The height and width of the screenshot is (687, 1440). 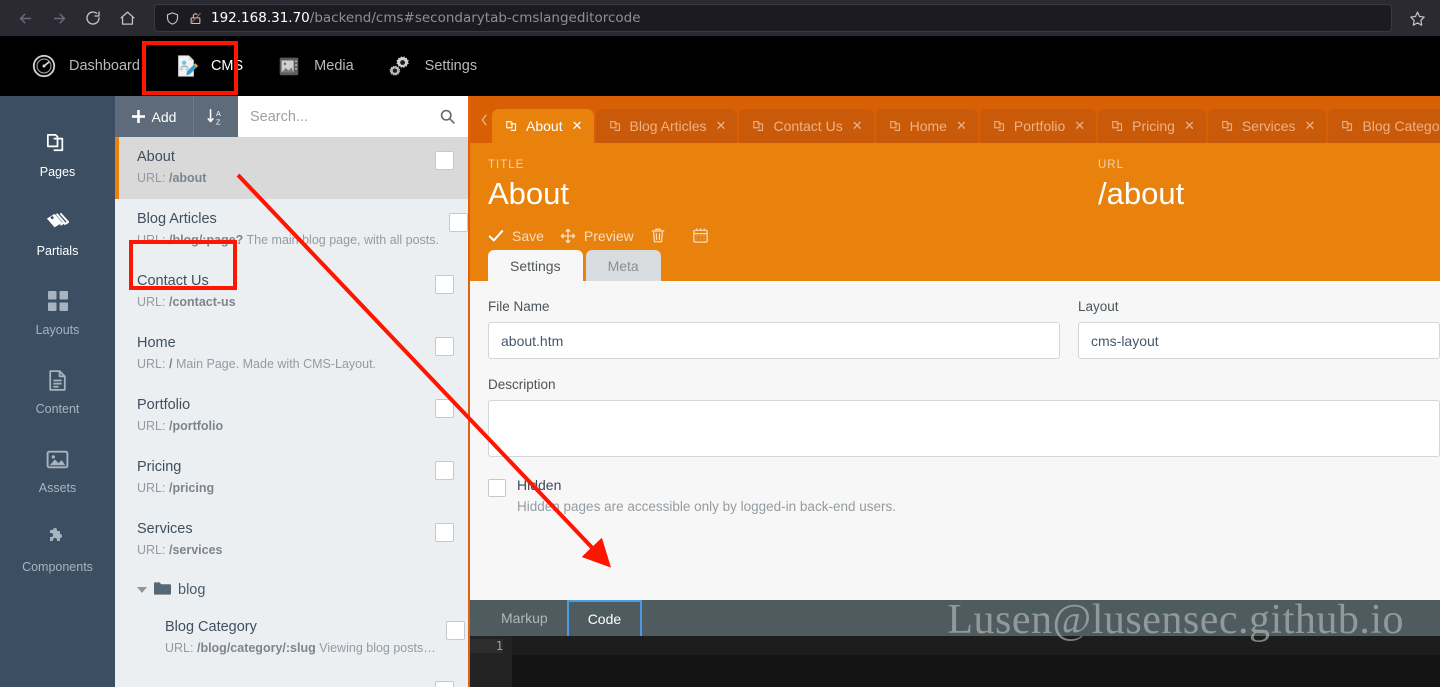 What do you see at coordinates (431, 66) in the screenshot?
I see `topnav-item-settings: Settings` at bounding box center [431, 66].